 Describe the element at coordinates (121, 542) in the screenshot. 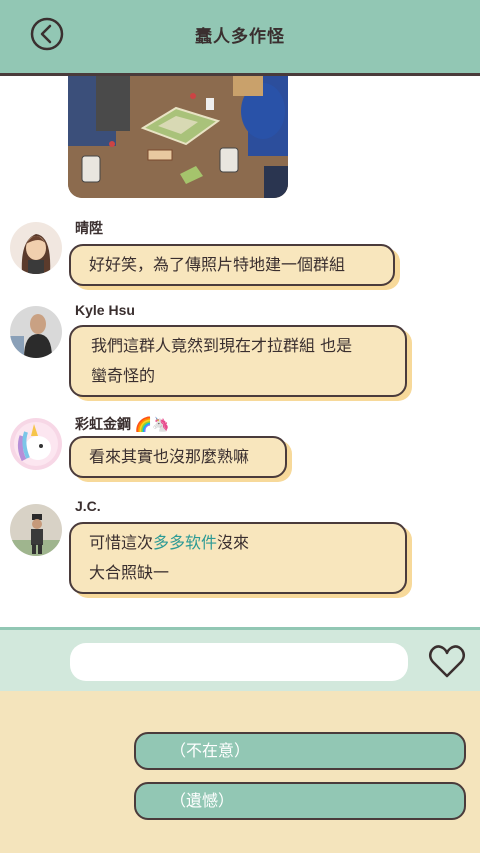

I see `message-text-part: 可惜這次` at that location.